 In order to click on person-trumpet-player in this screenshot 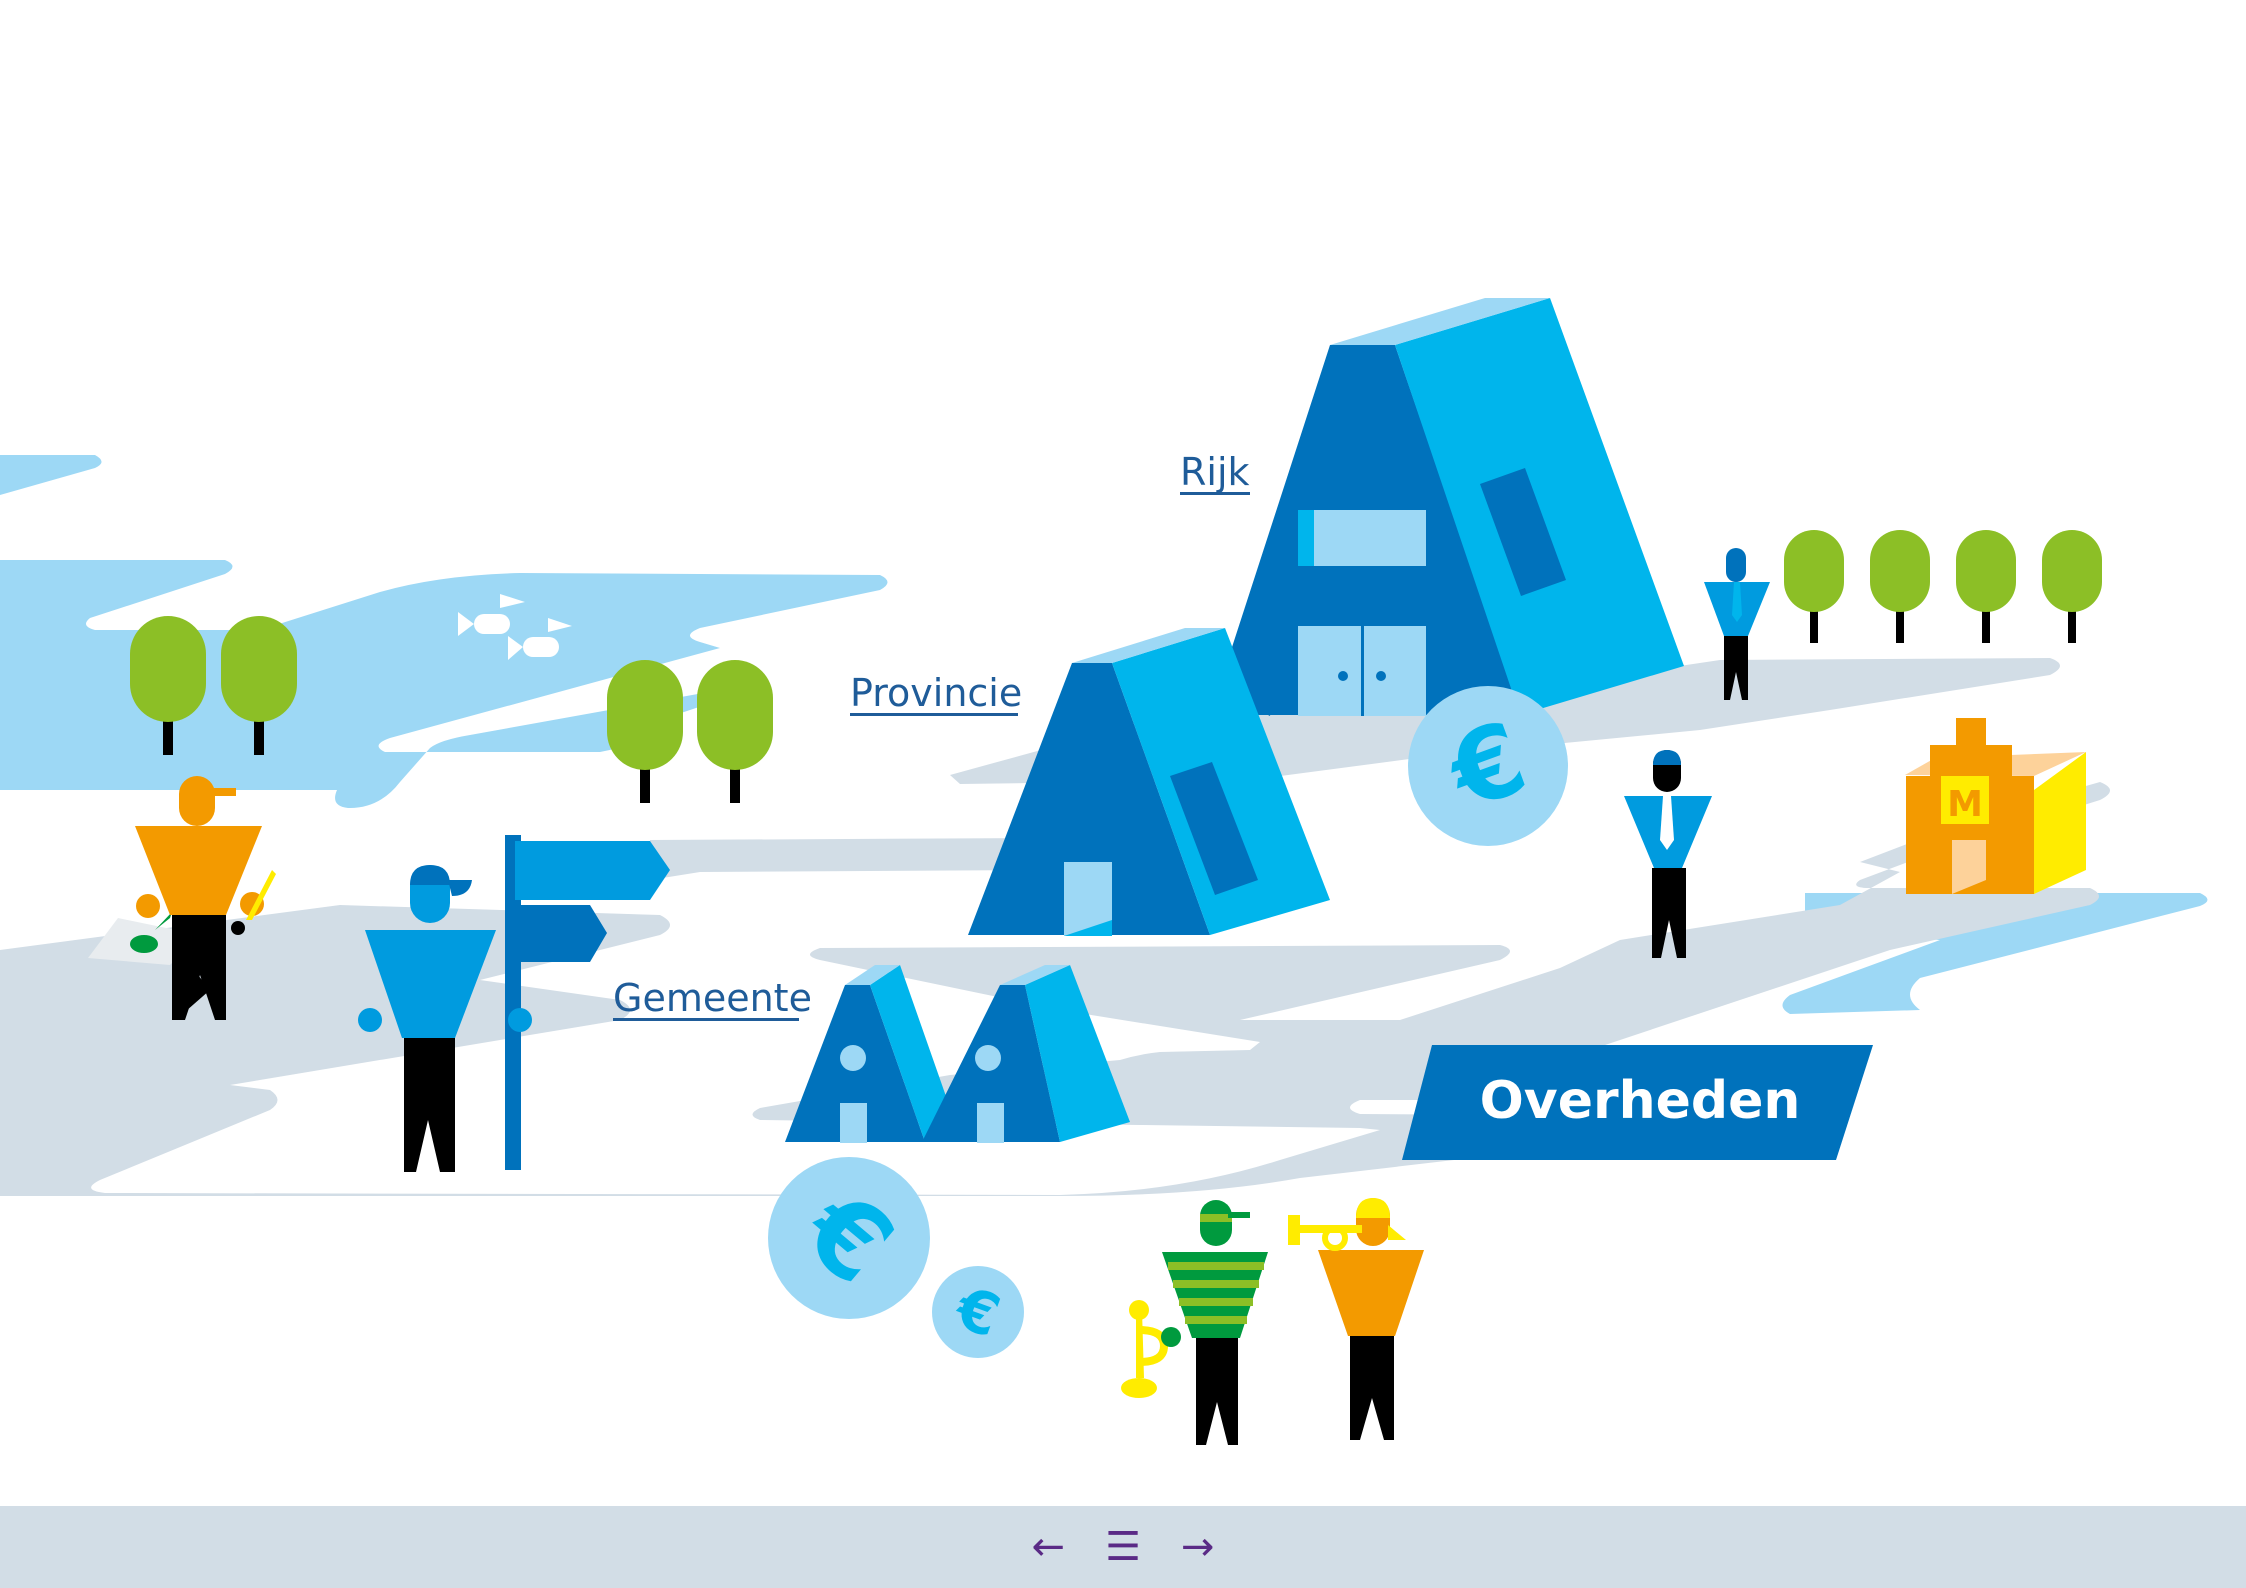, I will do `click(1356, 1319)`.